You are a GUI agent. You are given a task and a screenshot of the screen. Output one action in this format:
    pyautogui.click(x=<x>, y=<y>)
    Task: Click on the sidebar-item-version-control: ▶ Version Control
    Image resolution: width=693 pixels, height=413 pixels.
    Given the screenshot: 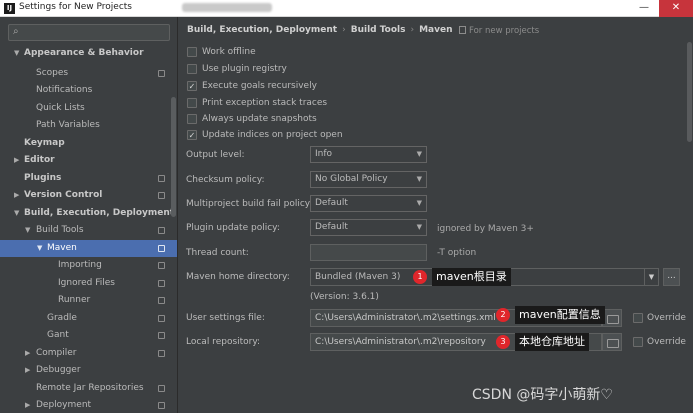 What is the action you would take?
    pyautogui.click(x=88, y=195)
    